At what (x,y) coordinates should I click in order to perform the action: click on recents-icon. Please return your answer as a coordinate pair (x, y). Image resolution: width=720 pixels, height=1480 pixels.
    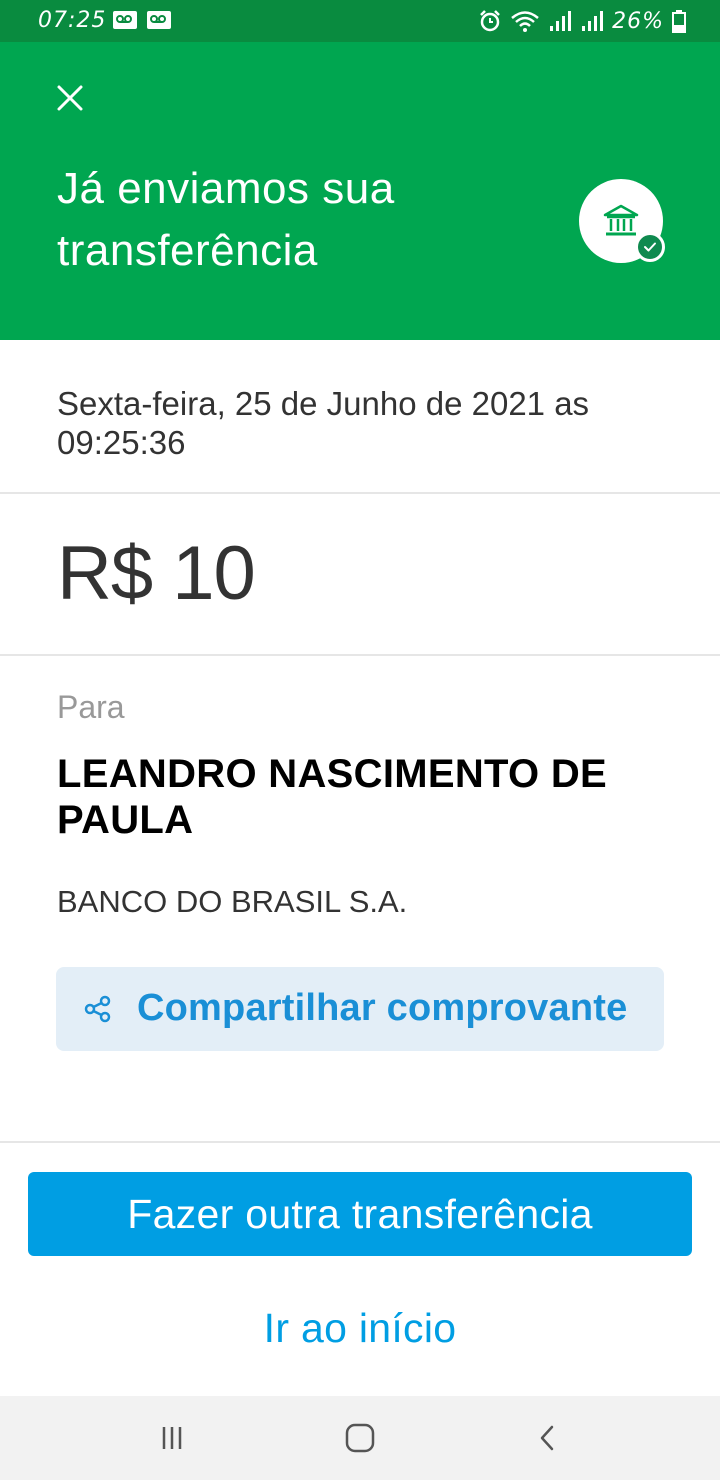
    Looking at the image, I should click on (172, 1438).